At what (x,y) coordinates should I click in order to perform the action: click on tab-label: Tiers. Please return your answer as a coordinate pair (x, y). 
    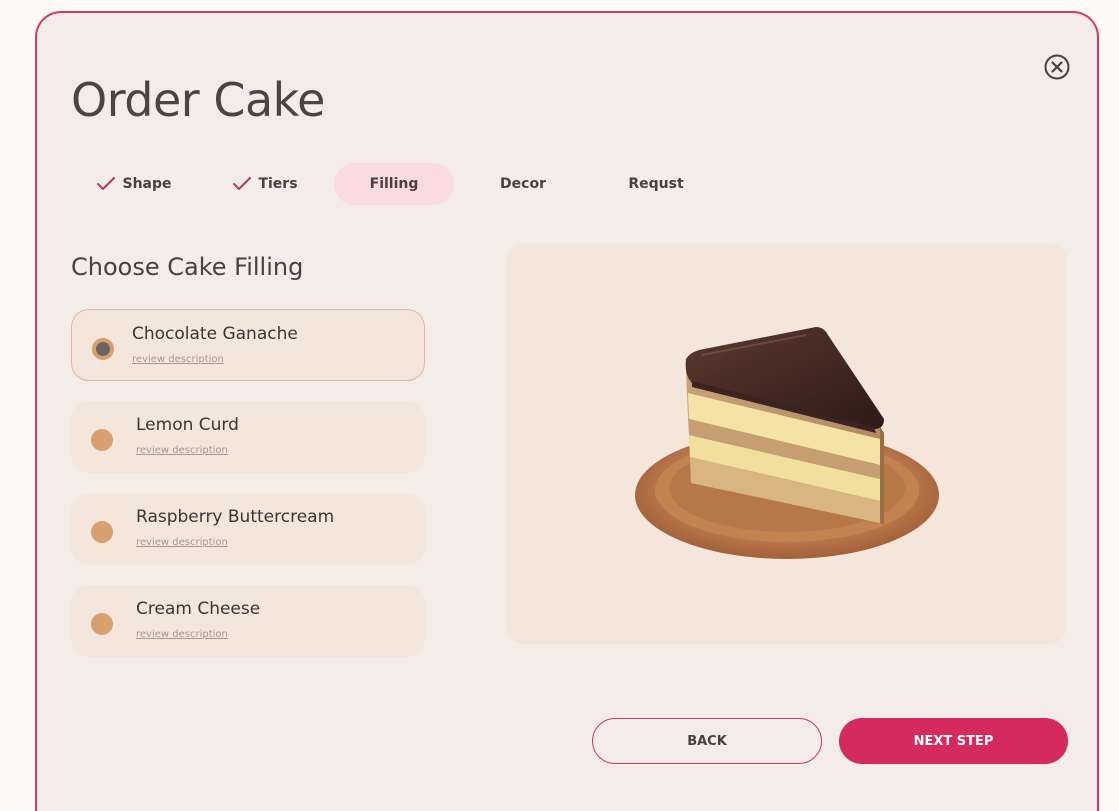
    Looking at the image, I should click on (278, 184).